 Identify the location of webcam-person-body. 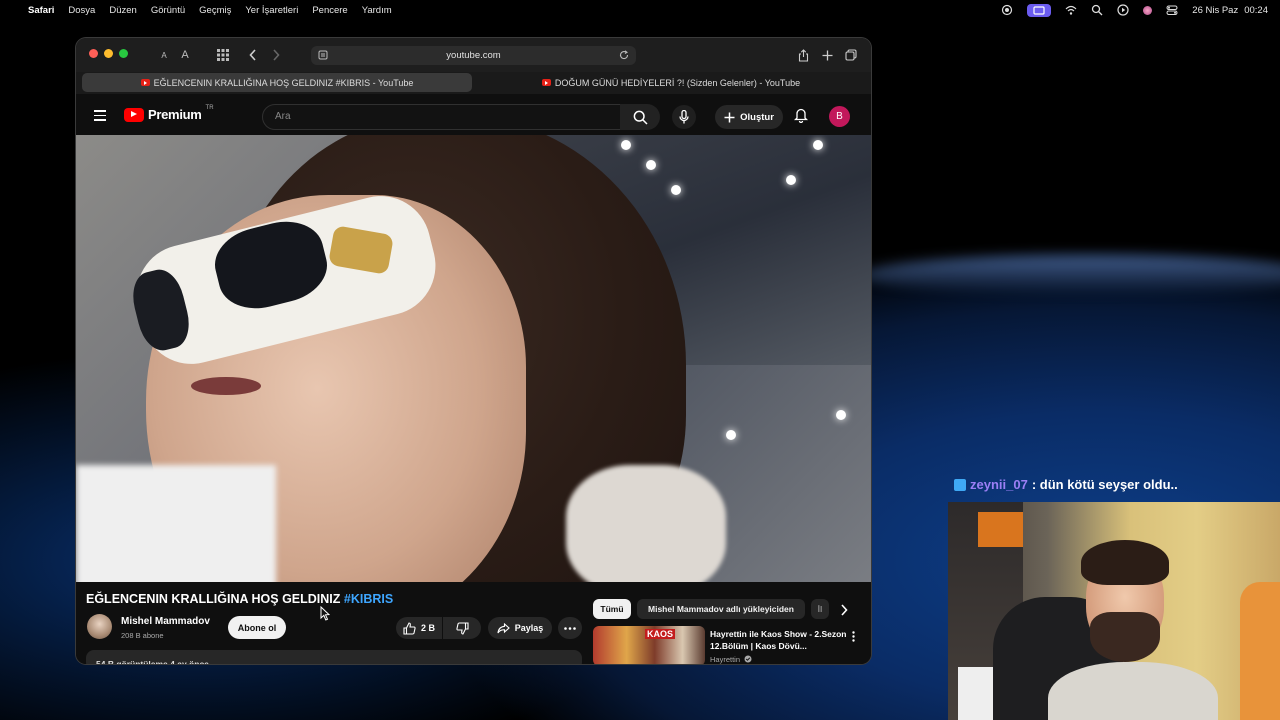
(1133, 691).